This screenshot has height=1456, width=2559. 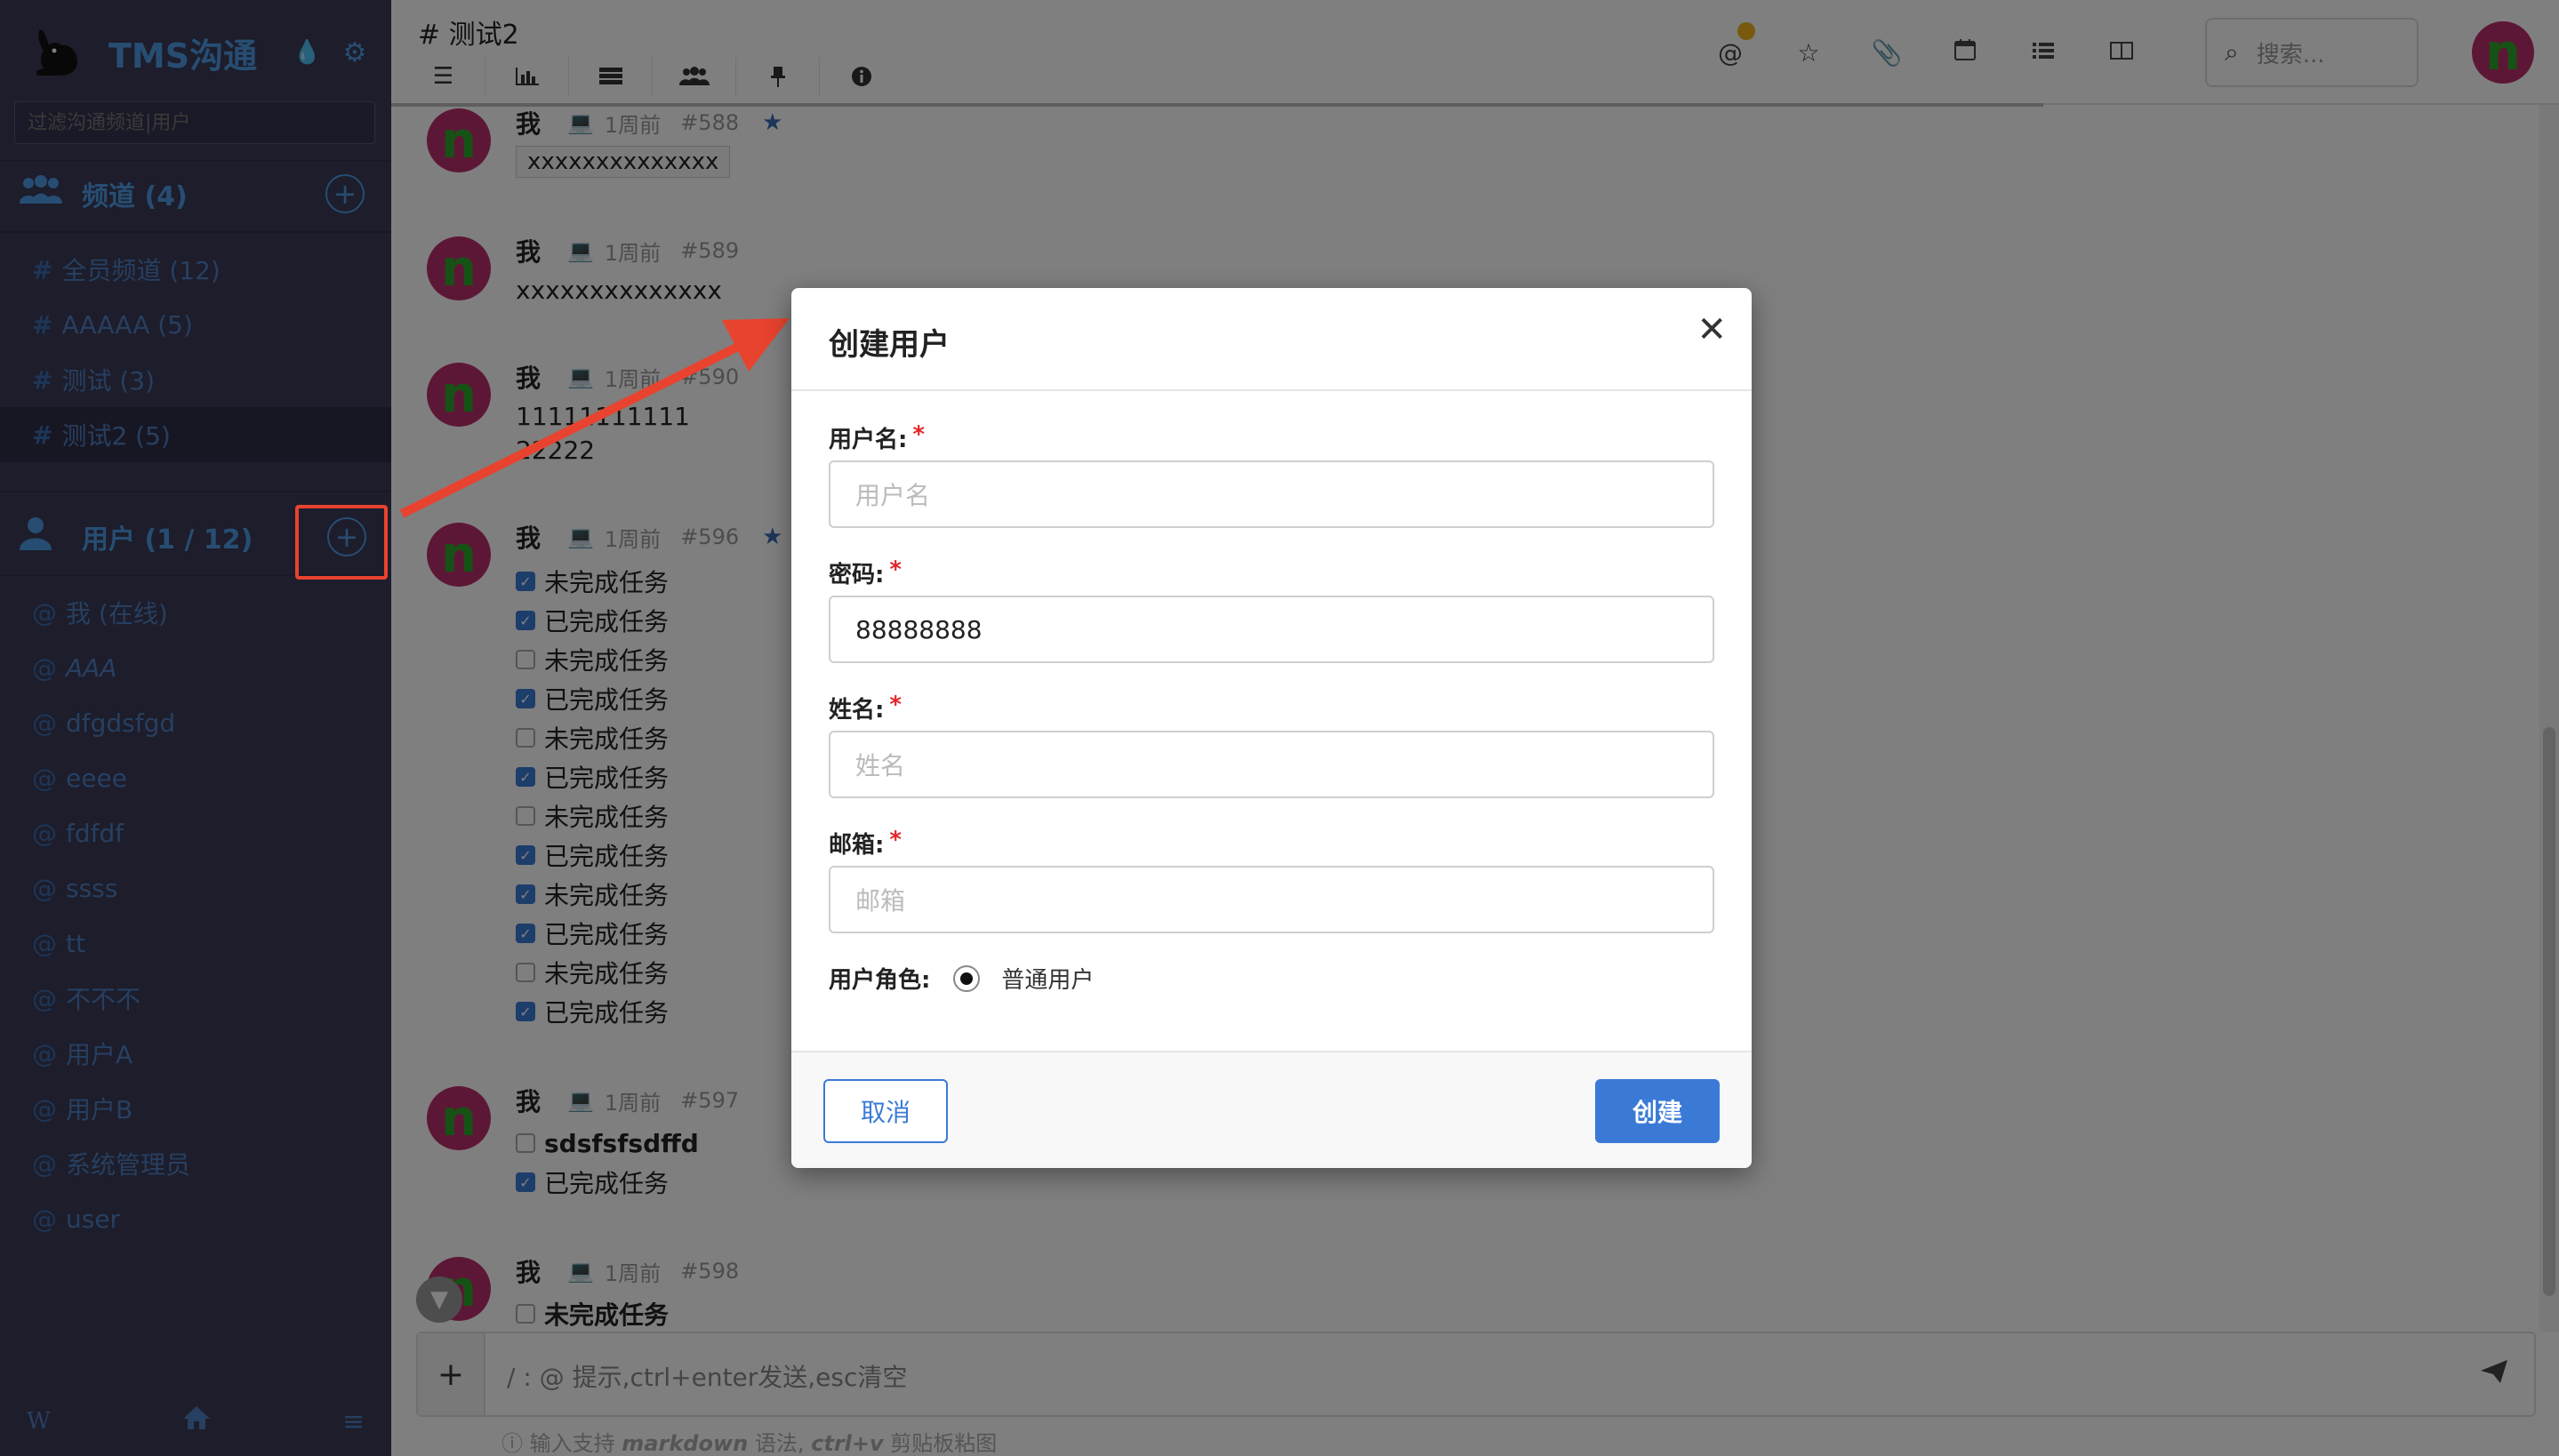 I want to click on role-option-label: 普通用户, so click(x=1047, y=978).